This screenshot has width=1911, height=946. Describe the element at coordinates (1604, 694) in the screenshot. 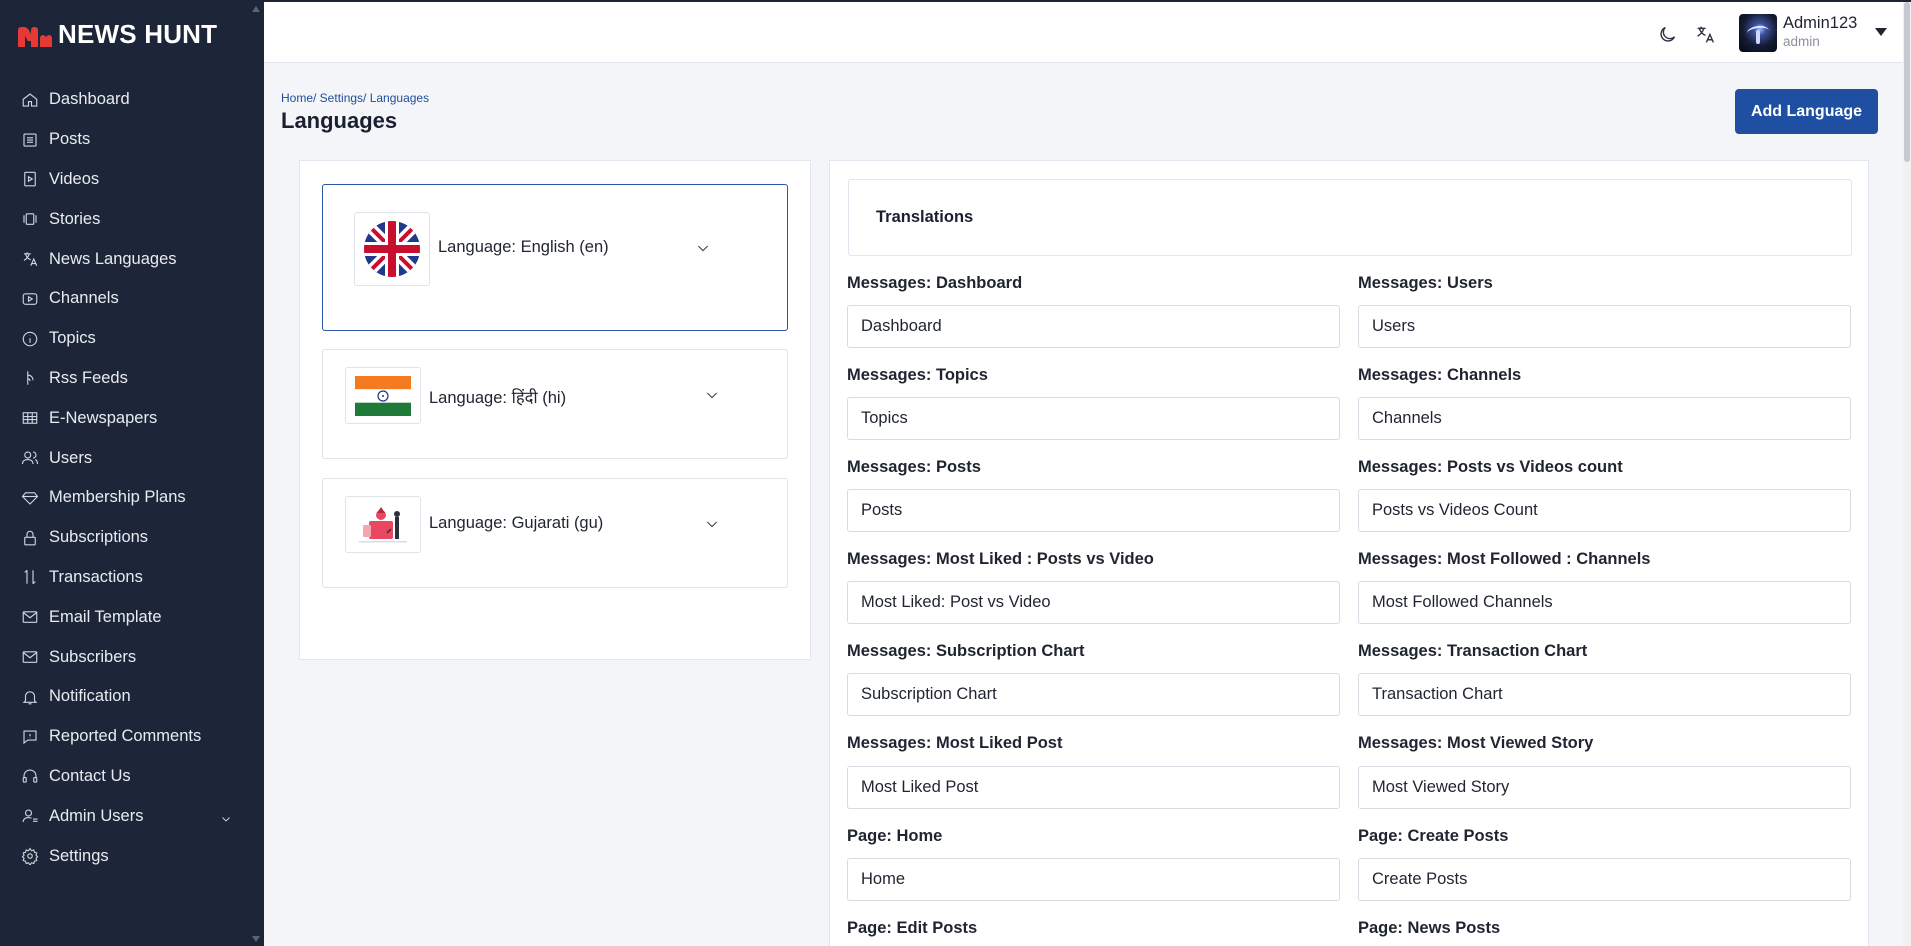

I see `translation-input-transaction-chart` at that location.